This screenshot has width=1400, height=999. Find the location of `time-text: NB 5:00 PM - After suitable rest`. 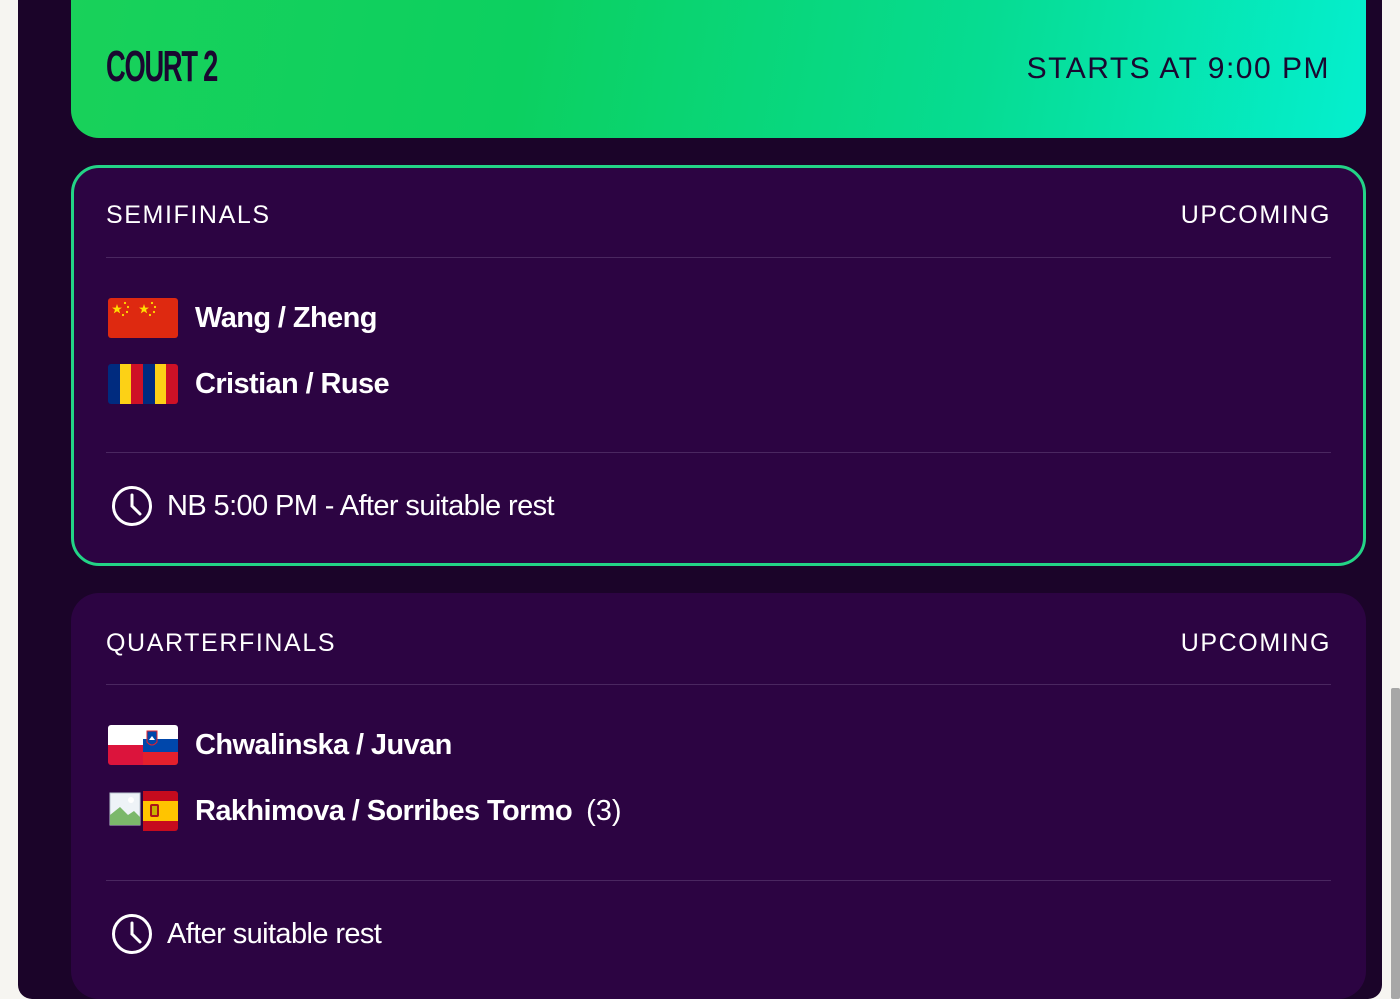

time-text: NB 5:00 PM - After suitable rest is located at coordinates (361, 506).